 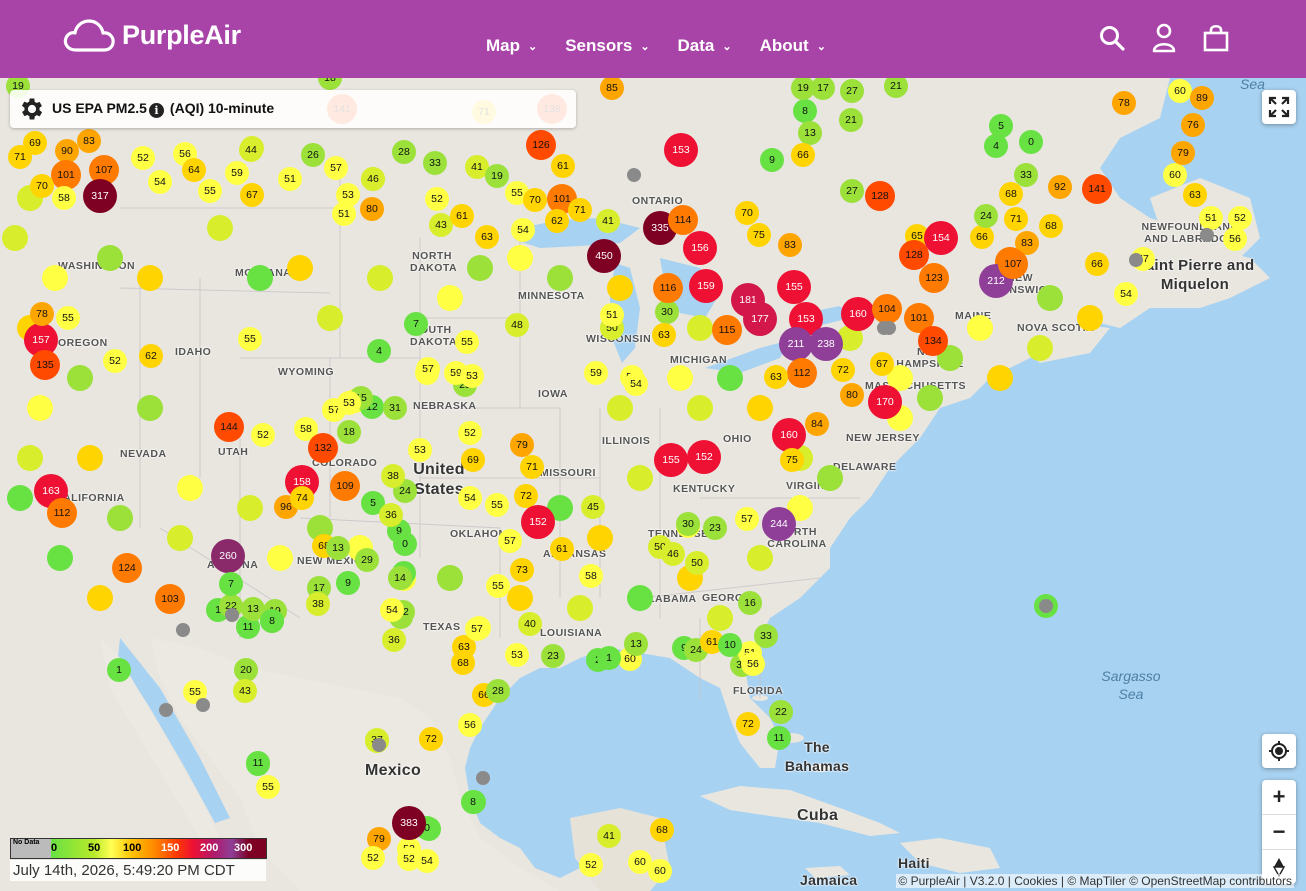 I want to click on sensor-marker: 59, so click(x=596, y=373).